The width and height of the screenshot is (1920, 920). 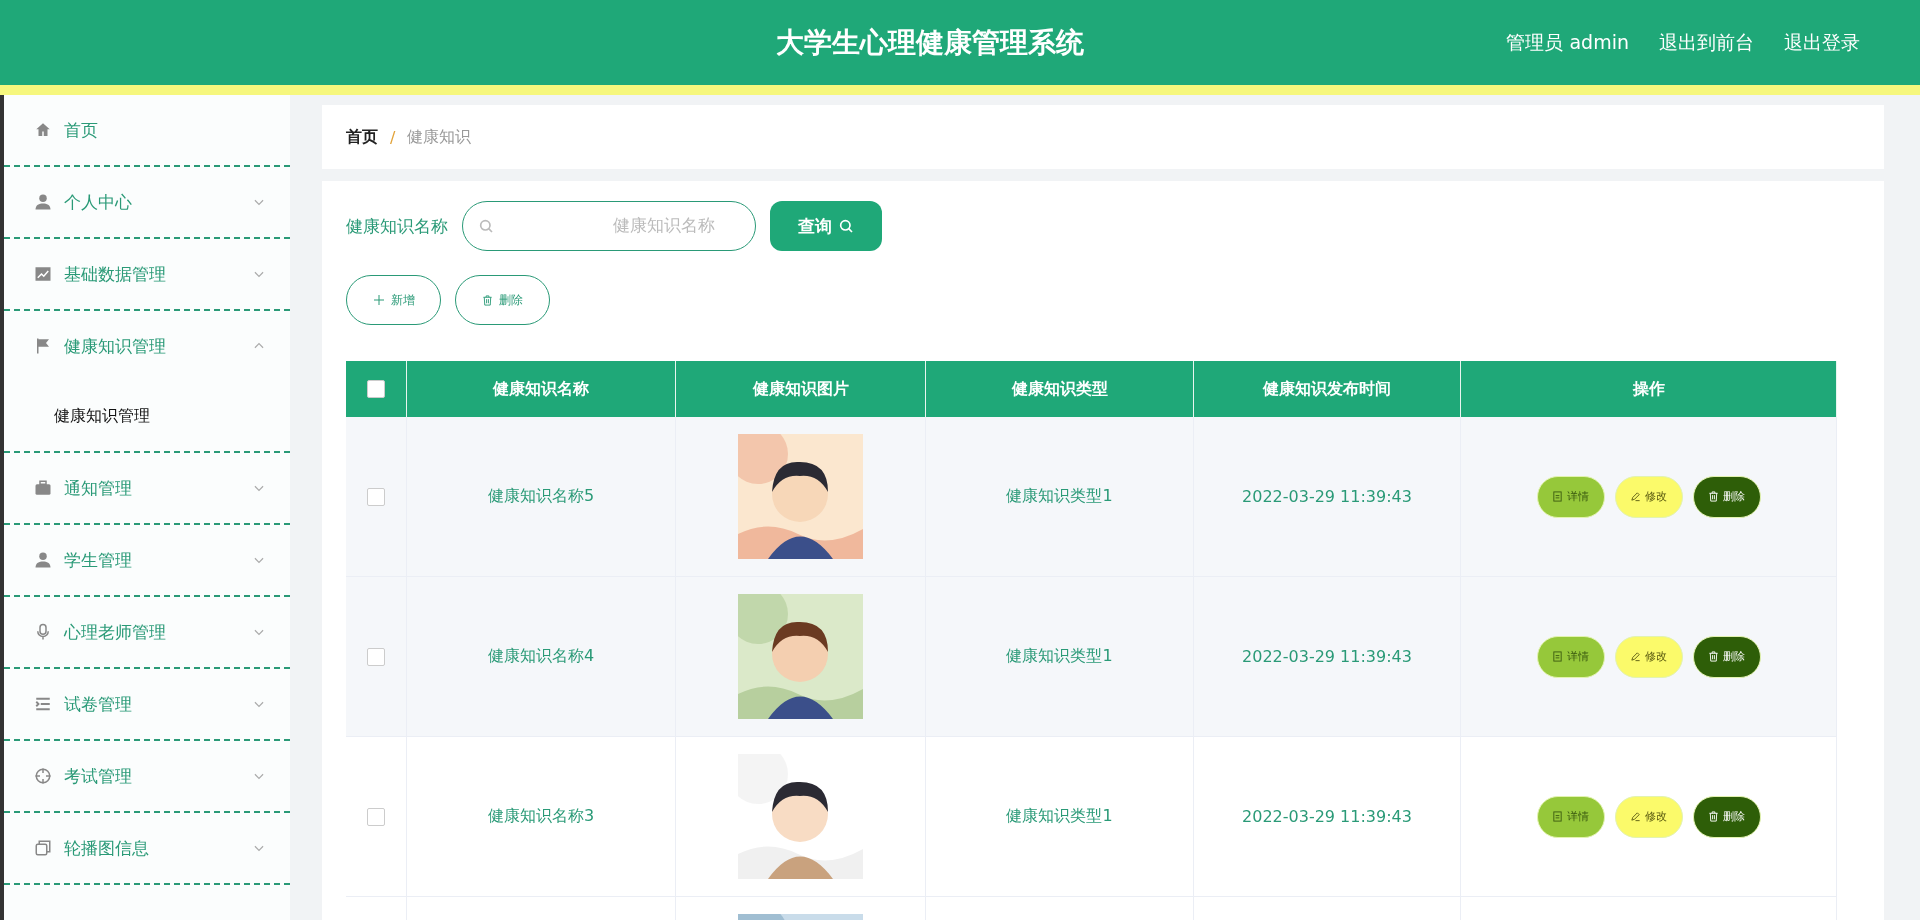 I want to click on sidebar-item: 个人中心, so click(x=147, y=203).